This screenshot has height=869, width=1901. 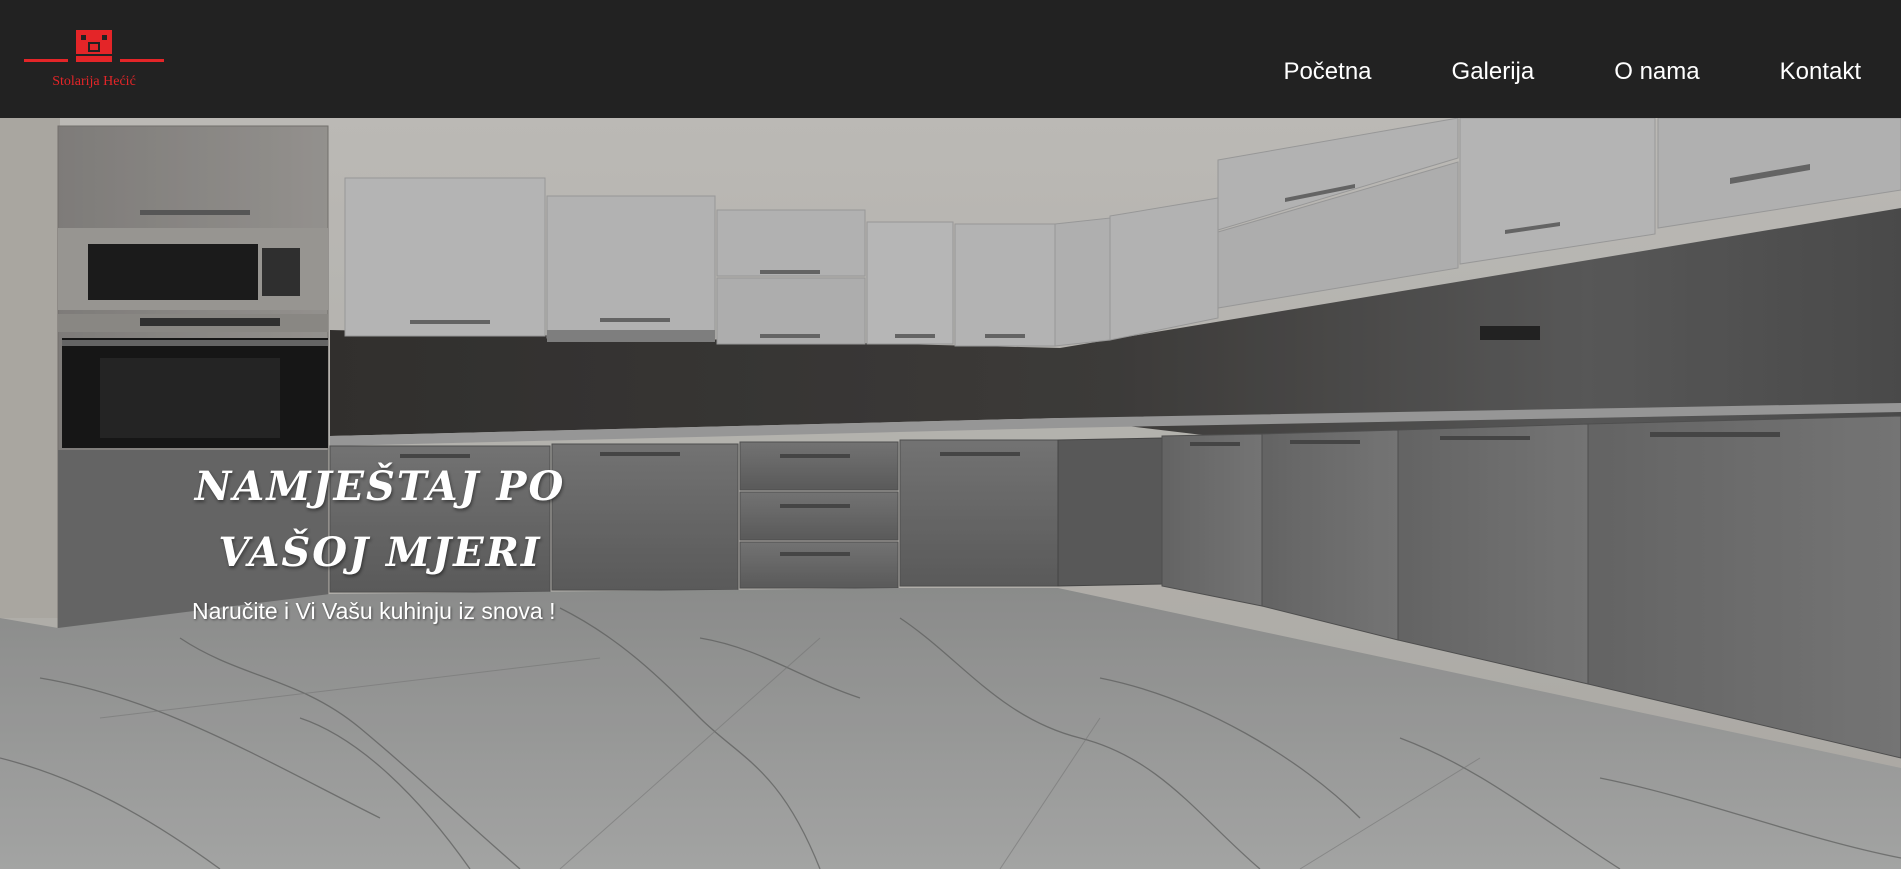 I want to click on nav-item-galerija: Galerija, so click(x=1493, y=72).